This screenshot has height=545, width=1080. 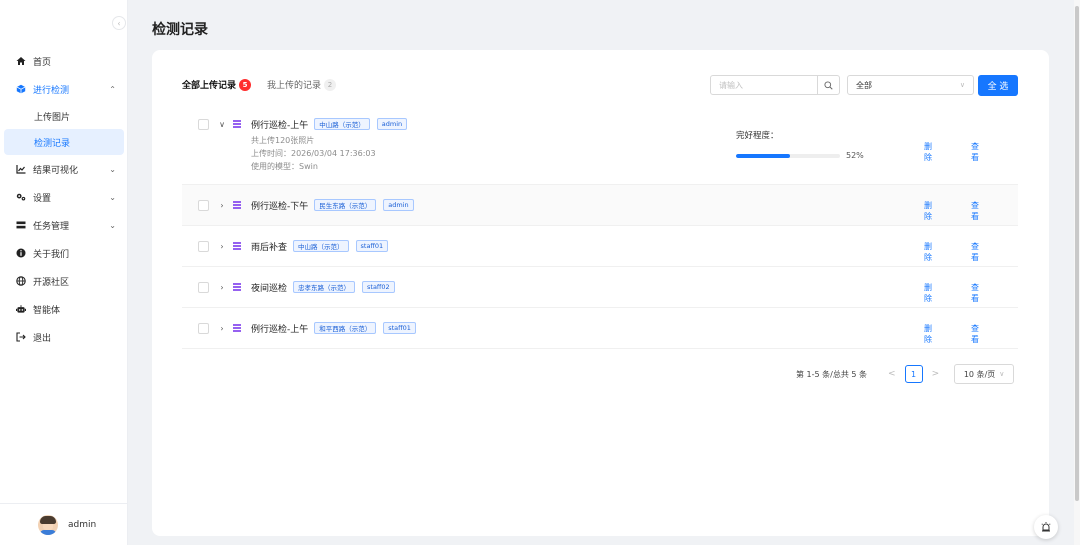 I want to click on pagination: 第 1-5 条/总共 5 条 < 1 > 10 条/页 ∨, so click(x=905, y=374).